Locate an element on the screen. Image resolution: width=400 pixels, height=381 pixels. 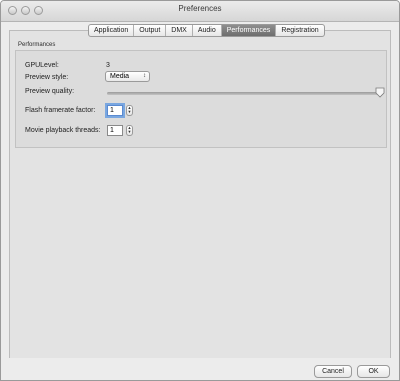
tab-registration: Registration is located at coordinates (299, 30).